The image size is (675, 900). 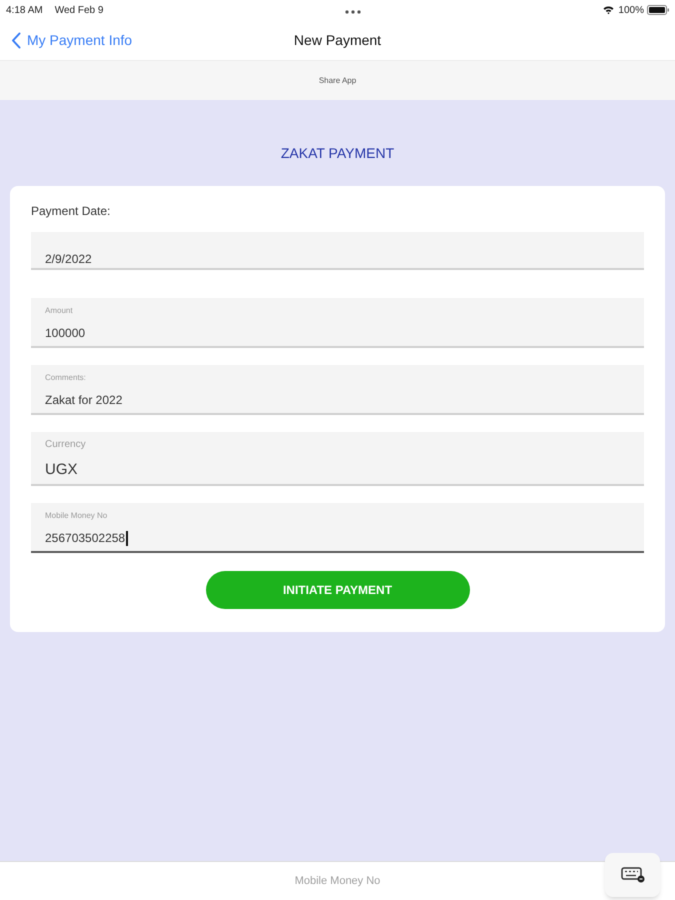 I want to click on page-title: New Payment, so click(x=338, y=40).